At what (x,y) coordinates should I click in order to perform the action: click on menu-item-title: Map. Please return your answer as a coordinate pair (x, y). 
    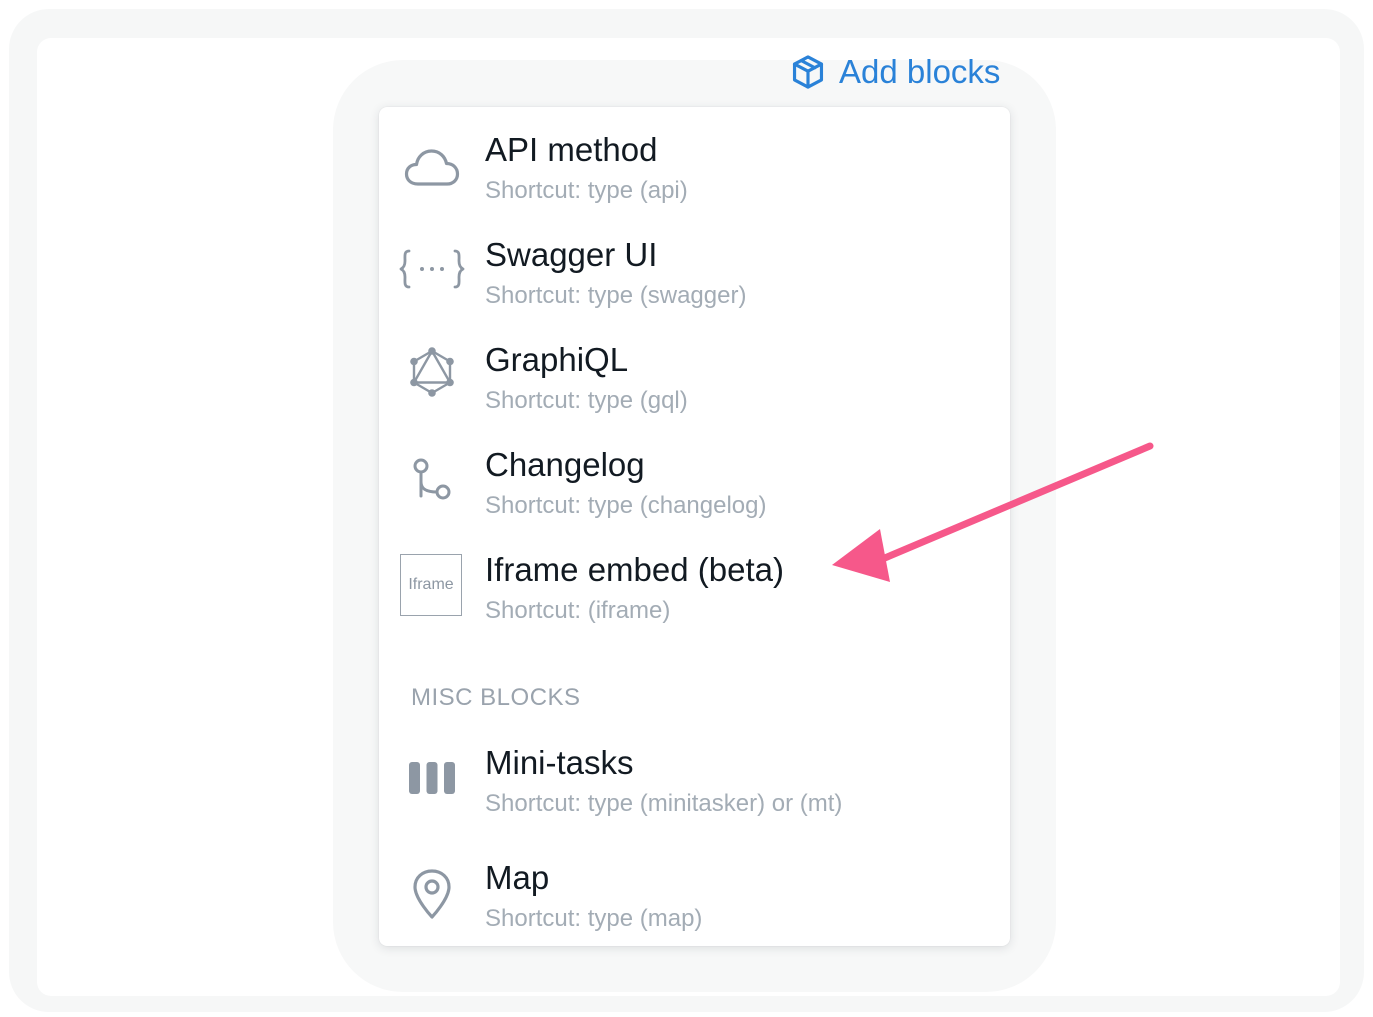
    Looking at the image, I should click on (517, 877).